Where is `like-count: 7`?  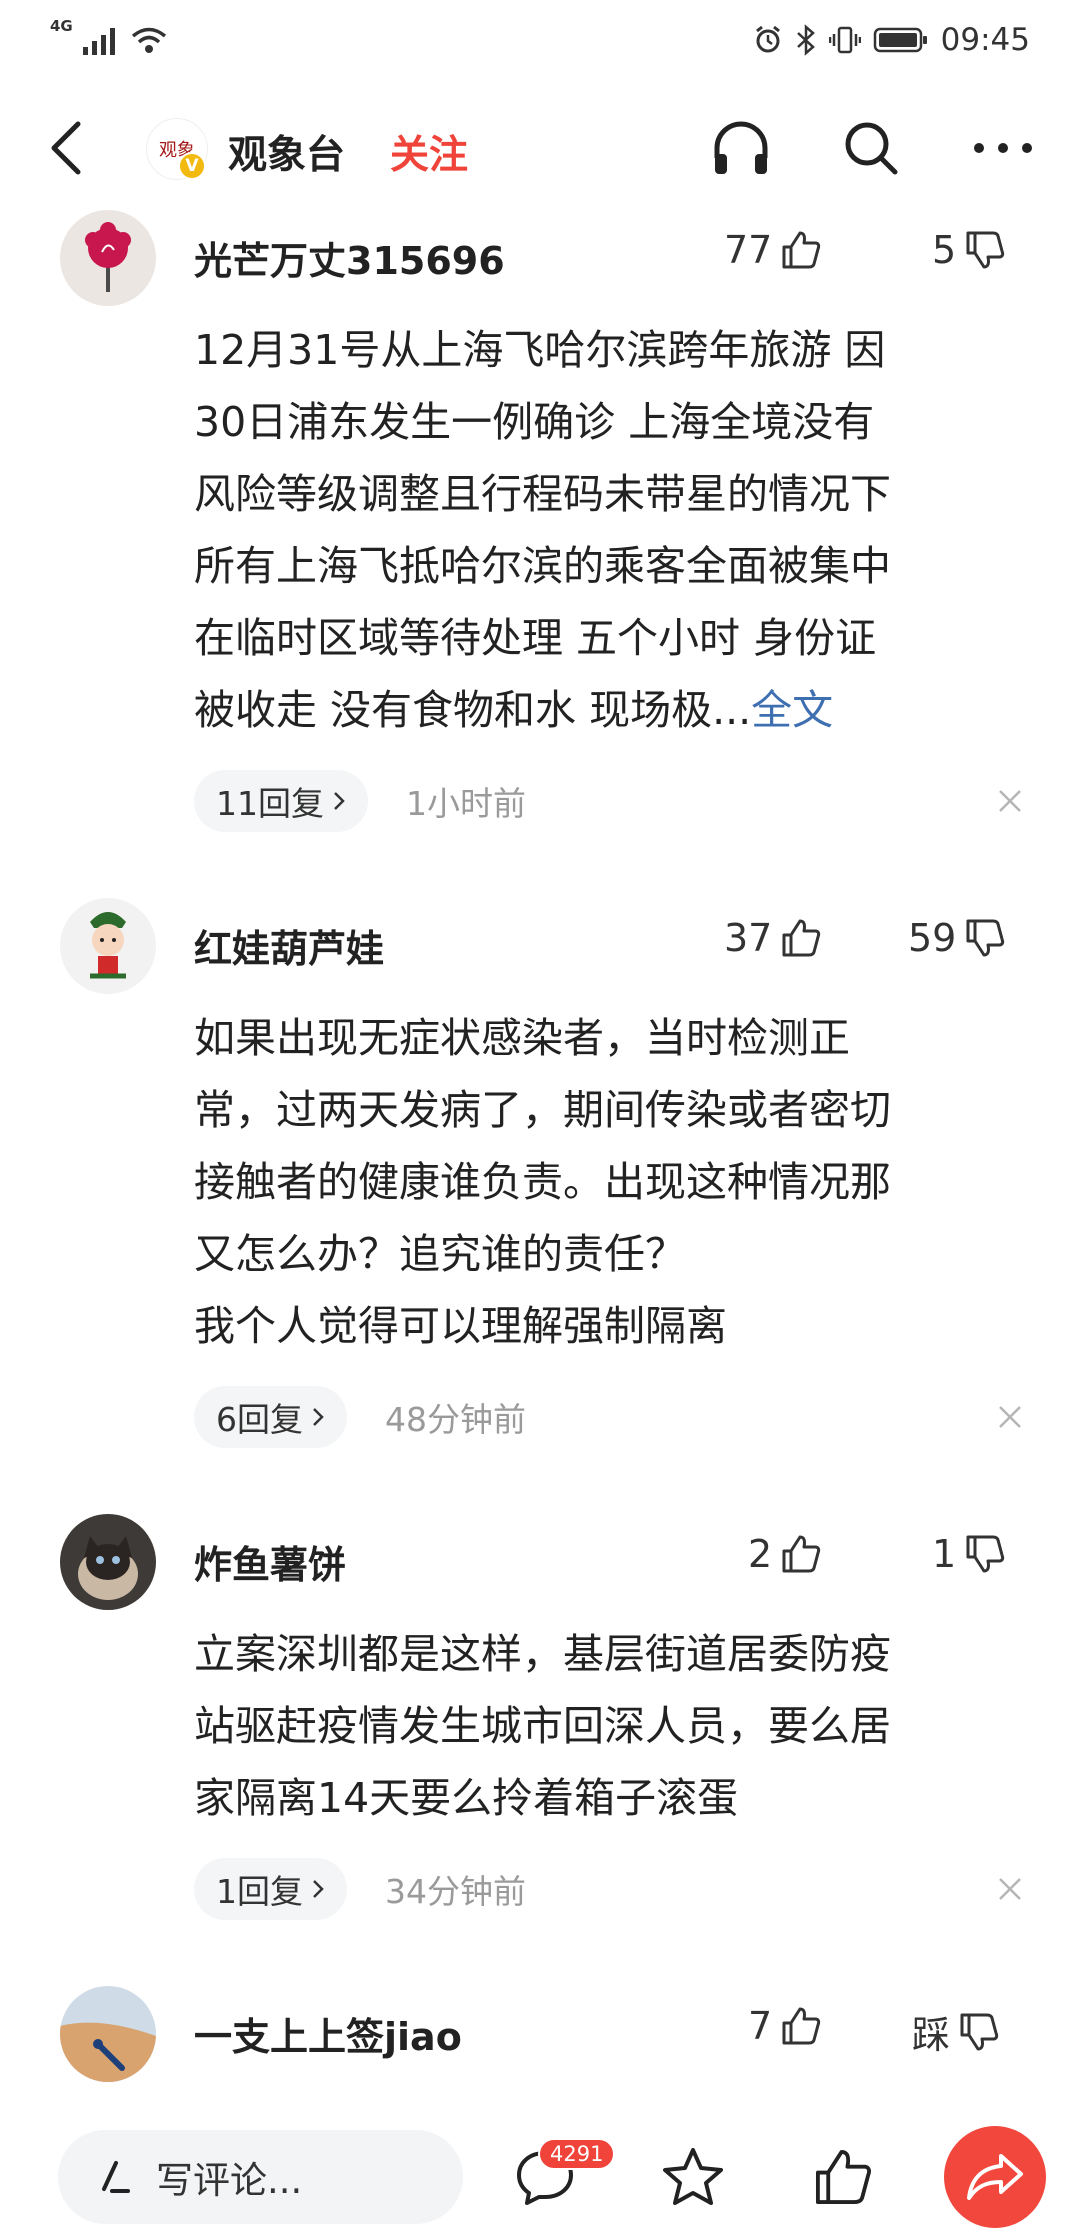 like-count: 7 is located at coordinates (760, 2026).